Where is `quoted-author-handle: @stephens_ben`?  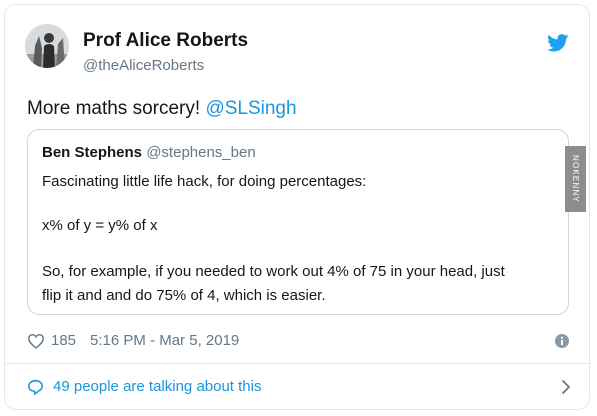 quoted-author-handle: @stephens_ben is located at coordinates (201, 152).